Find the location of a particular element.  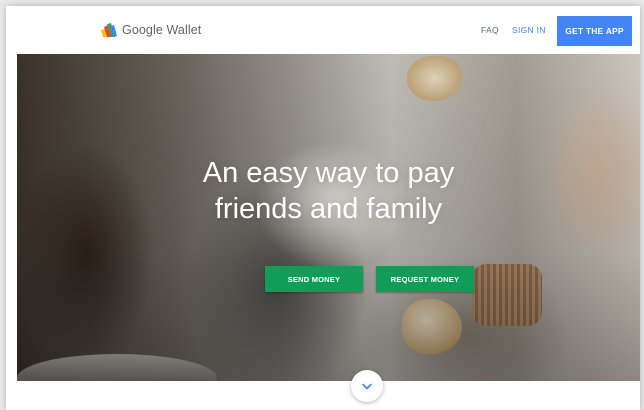

request-money-button: REQUEST MONEY is located at coordinates (425, 279).